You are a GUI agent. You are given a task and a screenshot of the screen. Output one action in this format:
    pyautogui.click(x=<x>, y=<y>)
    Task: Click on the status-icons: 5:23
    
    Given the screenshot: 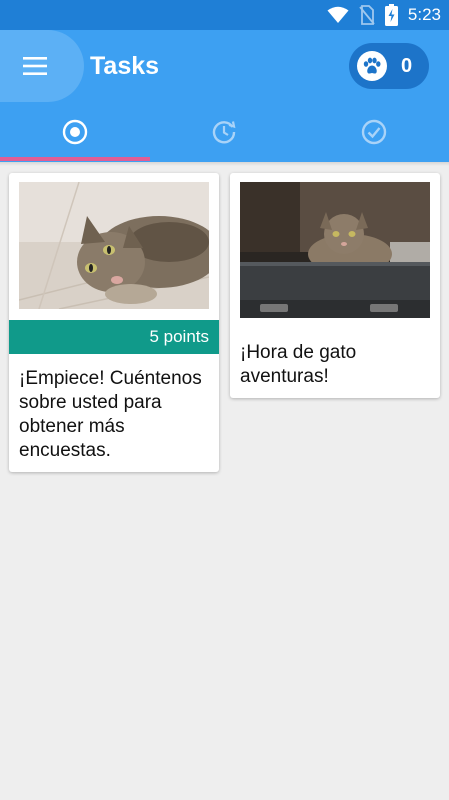 What is the action you would take?
    pyautogui.click(x=384, y=15)
    